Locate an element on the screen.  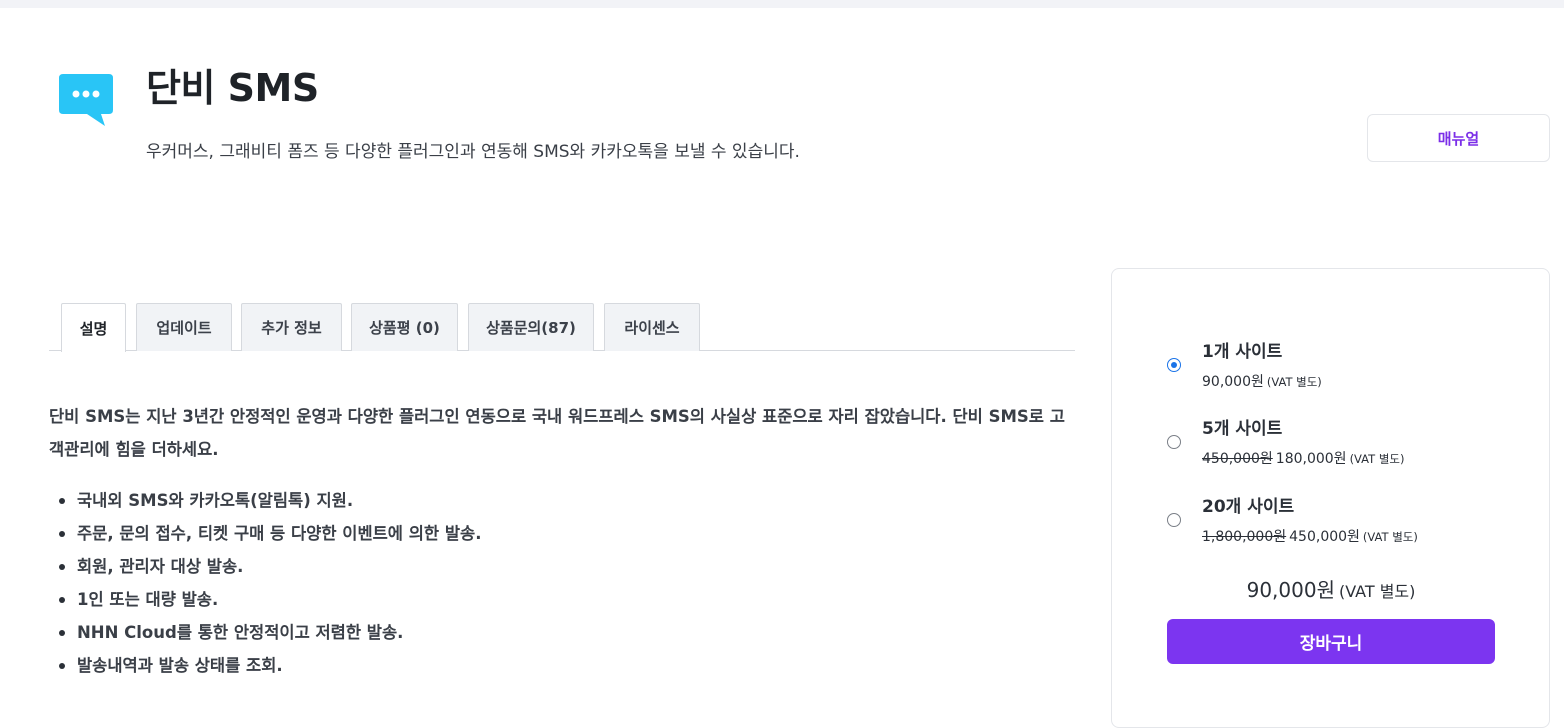
page-title: 단비 SMS is located at coordinates (232, 88).